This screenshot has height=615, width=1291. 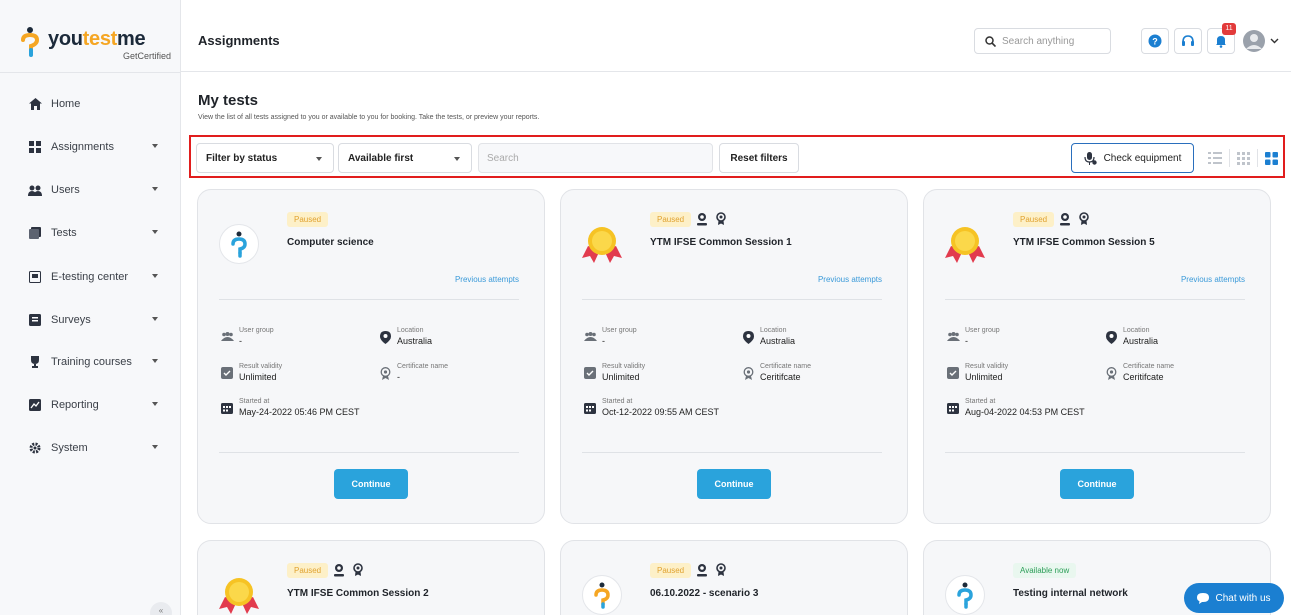 What do you see at coordinates (759, 158) in the screenshot?
I see `reset-filters-button: Reset filters` at bounding box center [759, 158].